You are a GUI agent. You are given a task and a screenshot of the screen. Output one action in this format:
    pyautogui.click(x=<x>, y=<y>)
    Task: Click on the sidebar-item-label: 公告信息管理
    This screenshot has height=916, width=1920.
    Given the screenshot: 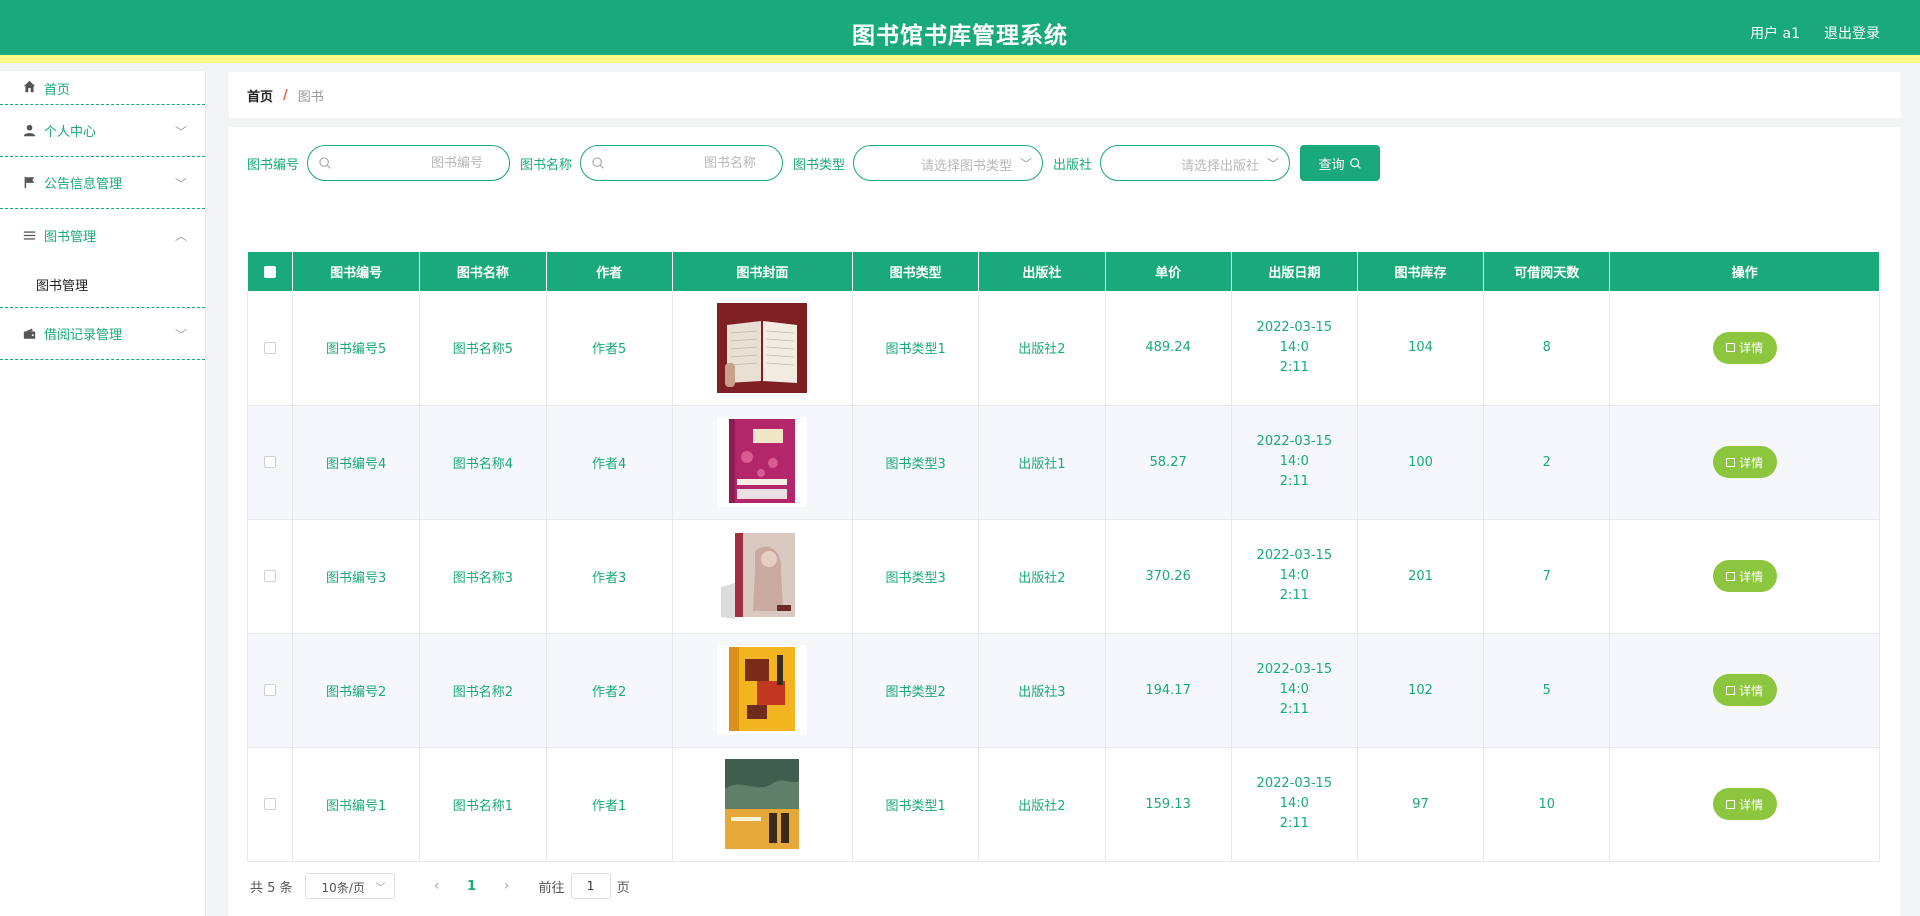 What is the action you would take?
    pyautogui.click(x=83, y=184)
    